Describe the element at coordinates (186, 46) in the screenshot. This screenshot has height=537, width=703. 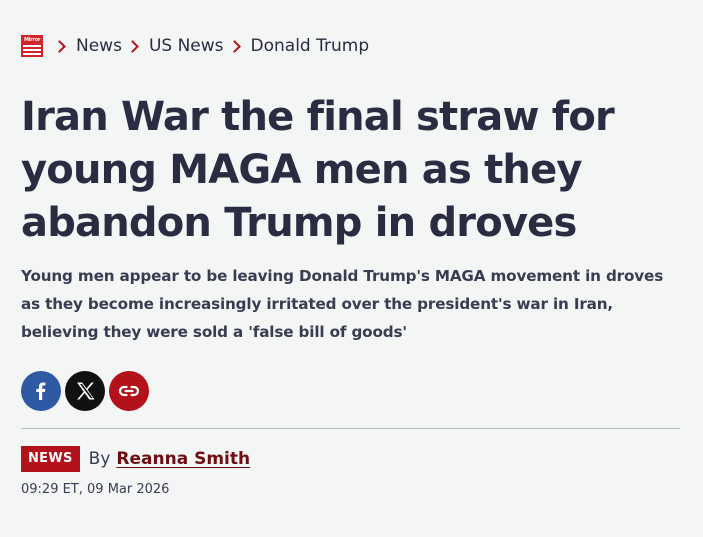
I see `breadcrumb-us-news: US News` at that location.